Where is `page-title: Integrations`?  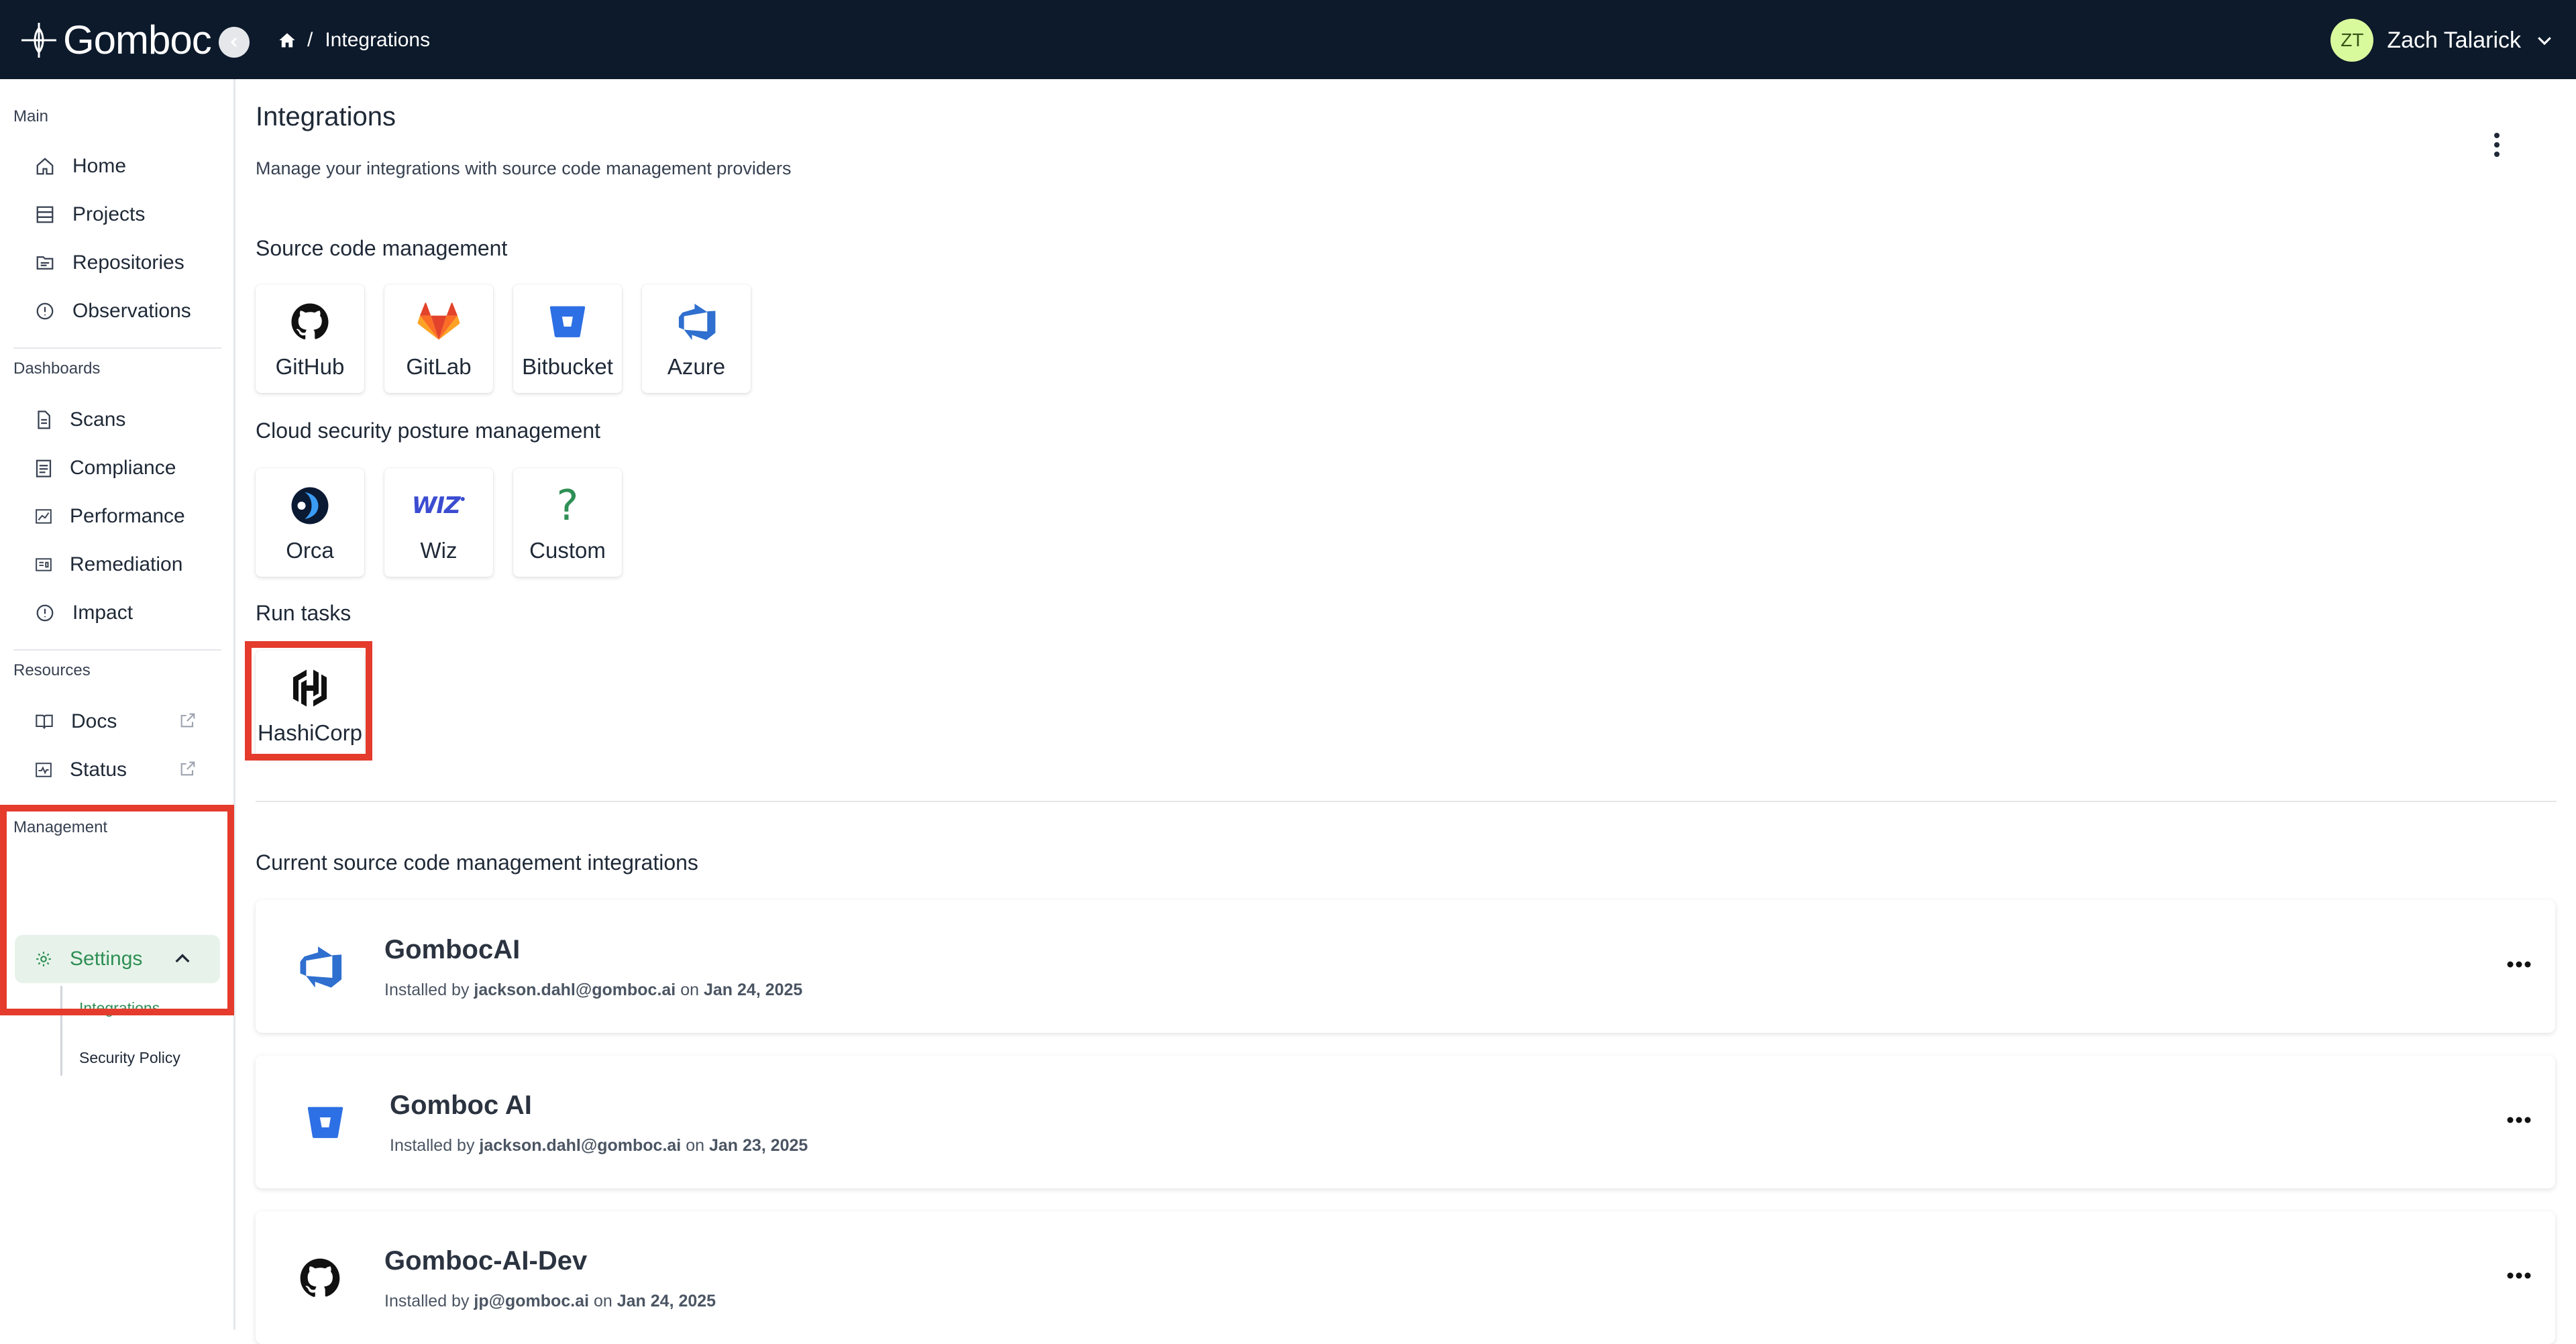
page-title: Integrations is located at coordinates (326, 116).